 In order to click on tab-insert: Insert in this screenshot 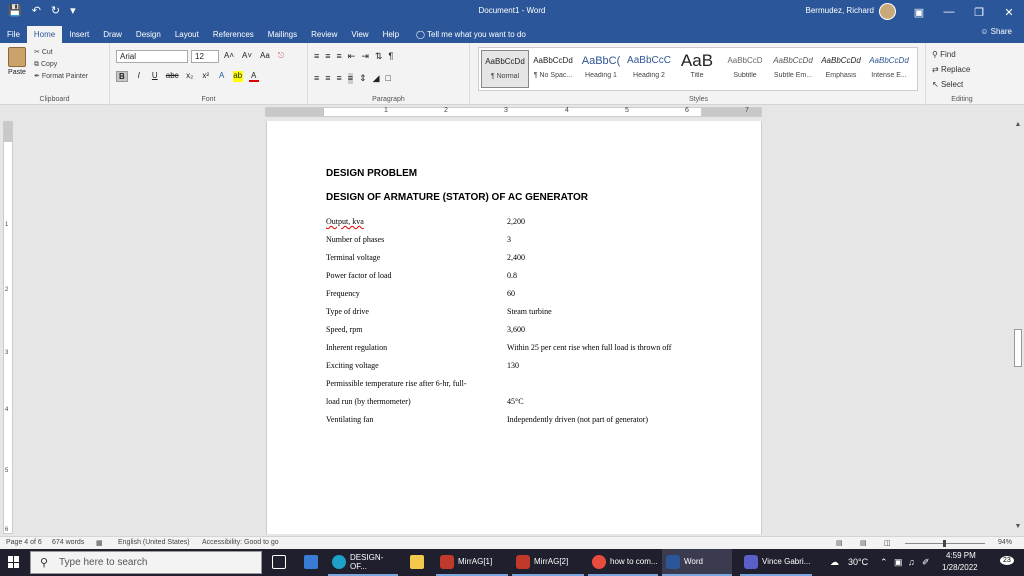, I will do `click(79, 34)`.